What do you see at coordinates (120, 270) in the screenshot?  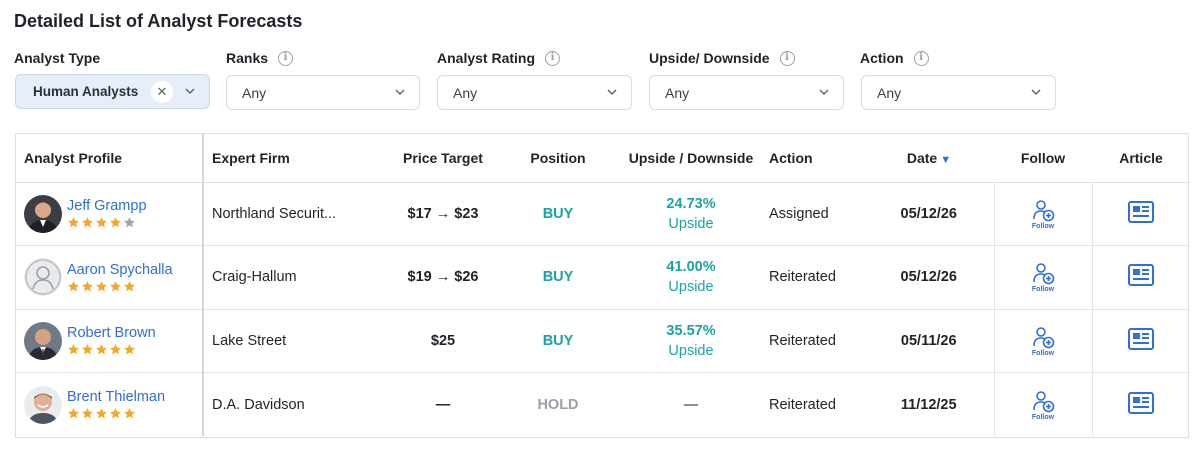 I see `analyst-name-link: Aaron Spychalla` at bounding box center [120, 270].